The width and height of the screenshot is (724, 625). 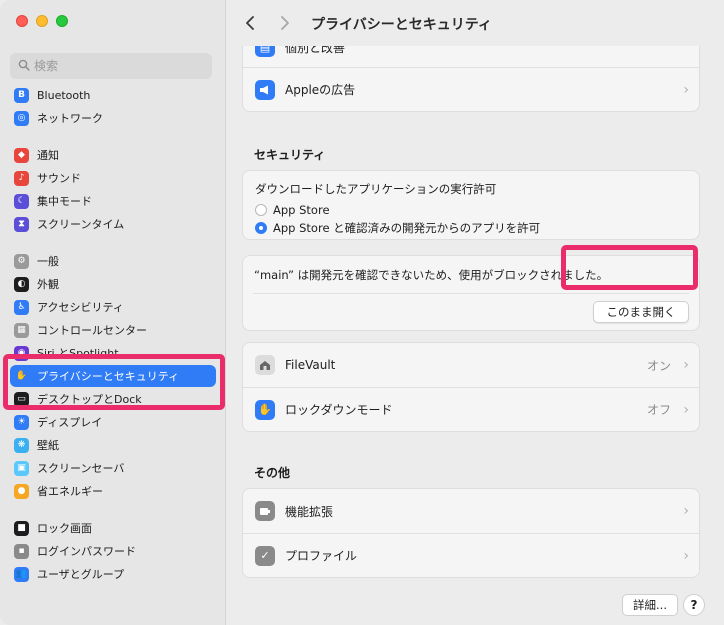 I want to click on puzzle-icon, so click(x=265, y=511).